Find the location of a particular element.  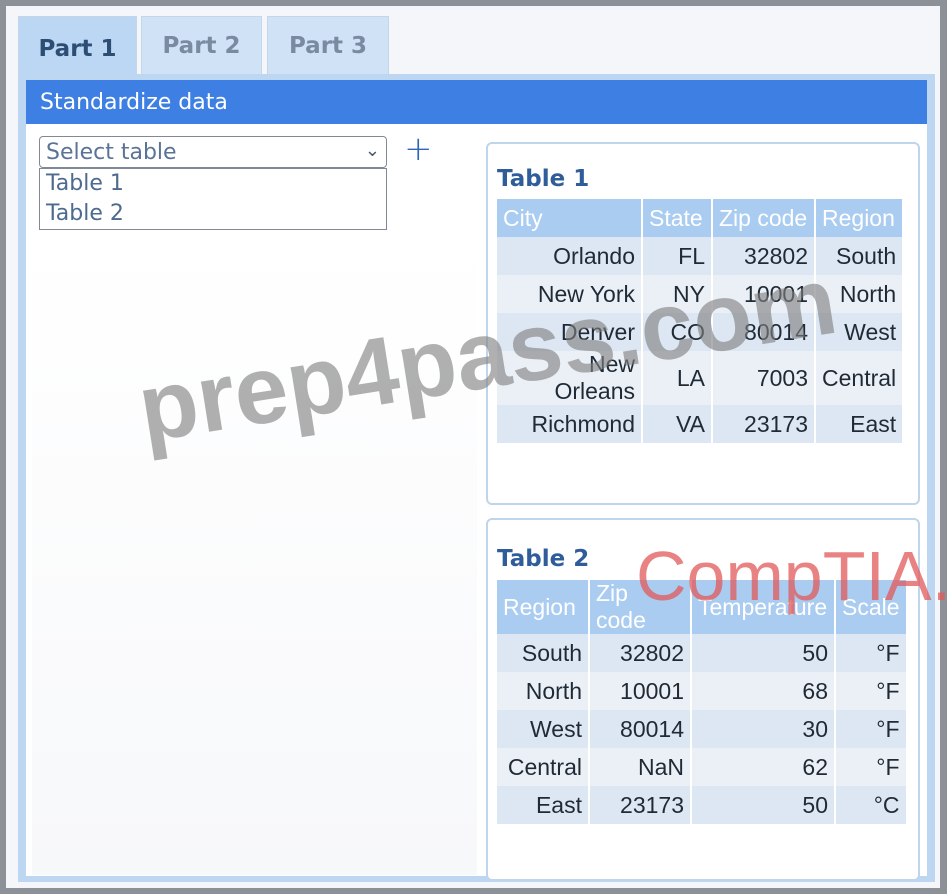

chevron-down-icon: ⌄ is located at coordinates (372, 150).